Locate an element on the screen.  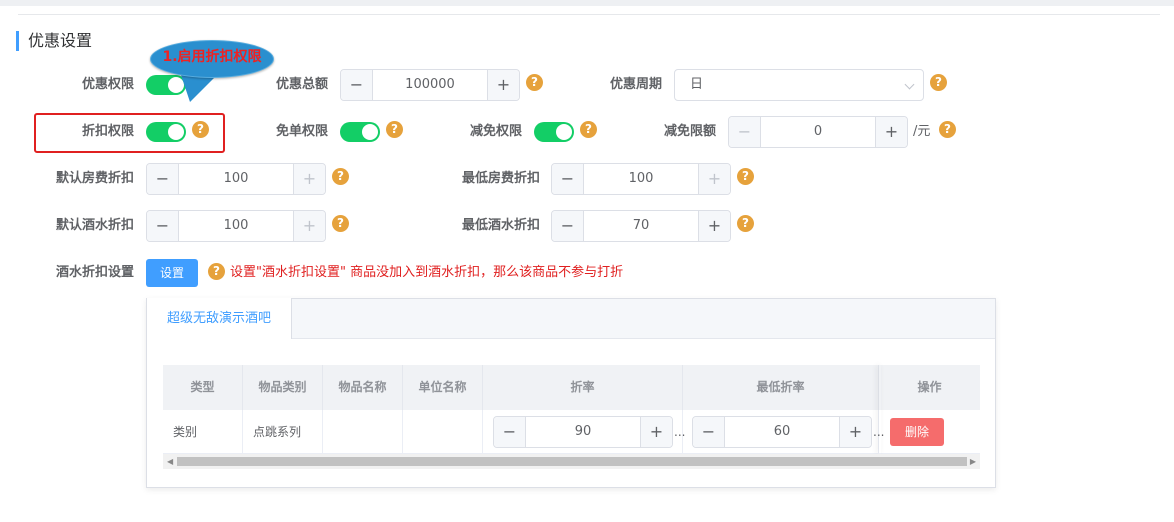
scrollbar-thumb is located at coordinates (572, 461).